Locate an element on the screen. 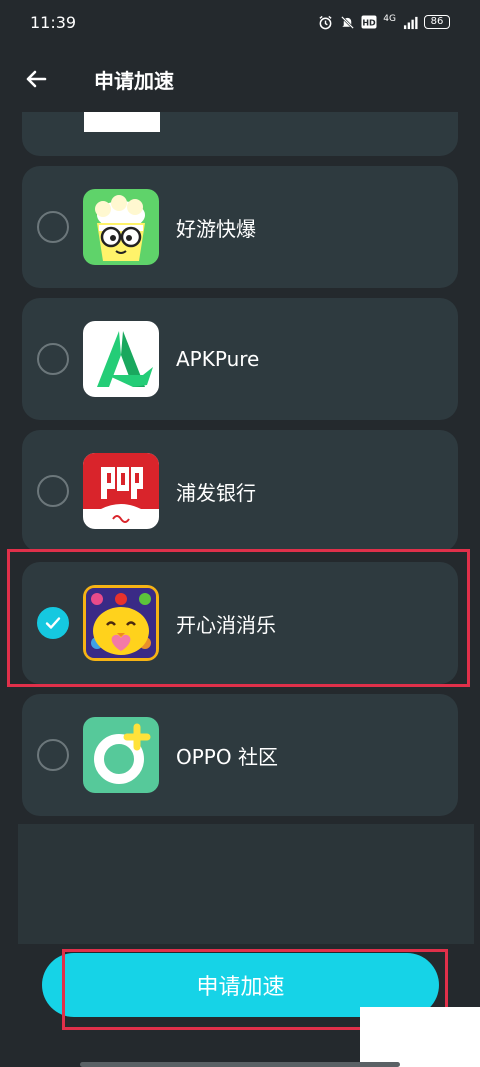  battery-indicator: 86 is located at coordinates (437, 22).